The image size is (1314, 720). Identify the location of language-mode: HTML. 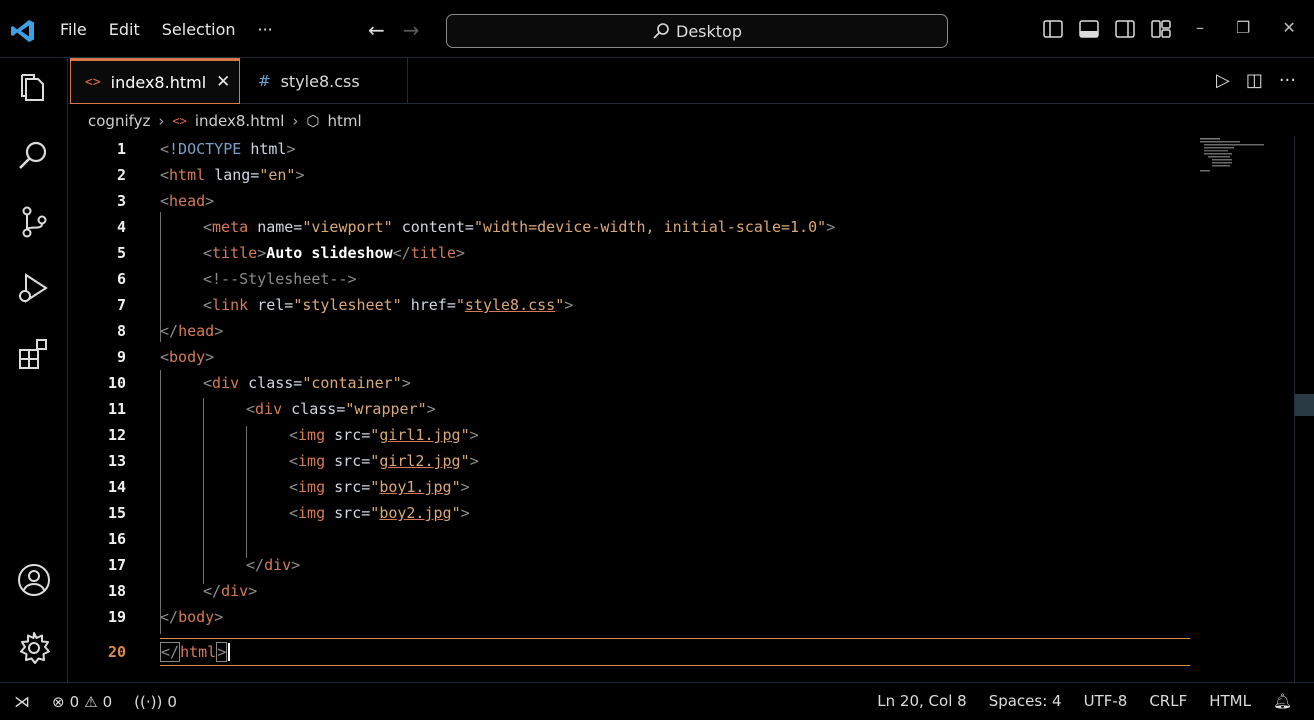
(1230, 701).